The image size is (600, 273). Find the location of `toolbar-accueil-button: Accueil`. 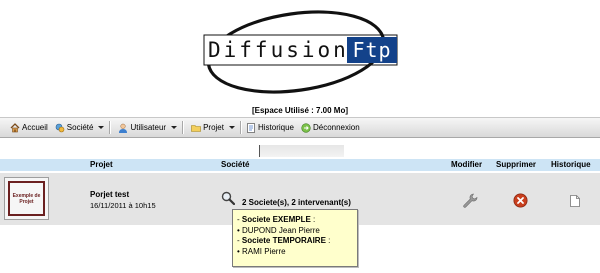

toolbar-accueil-button: Accueil is located at coordinates (26, 127).